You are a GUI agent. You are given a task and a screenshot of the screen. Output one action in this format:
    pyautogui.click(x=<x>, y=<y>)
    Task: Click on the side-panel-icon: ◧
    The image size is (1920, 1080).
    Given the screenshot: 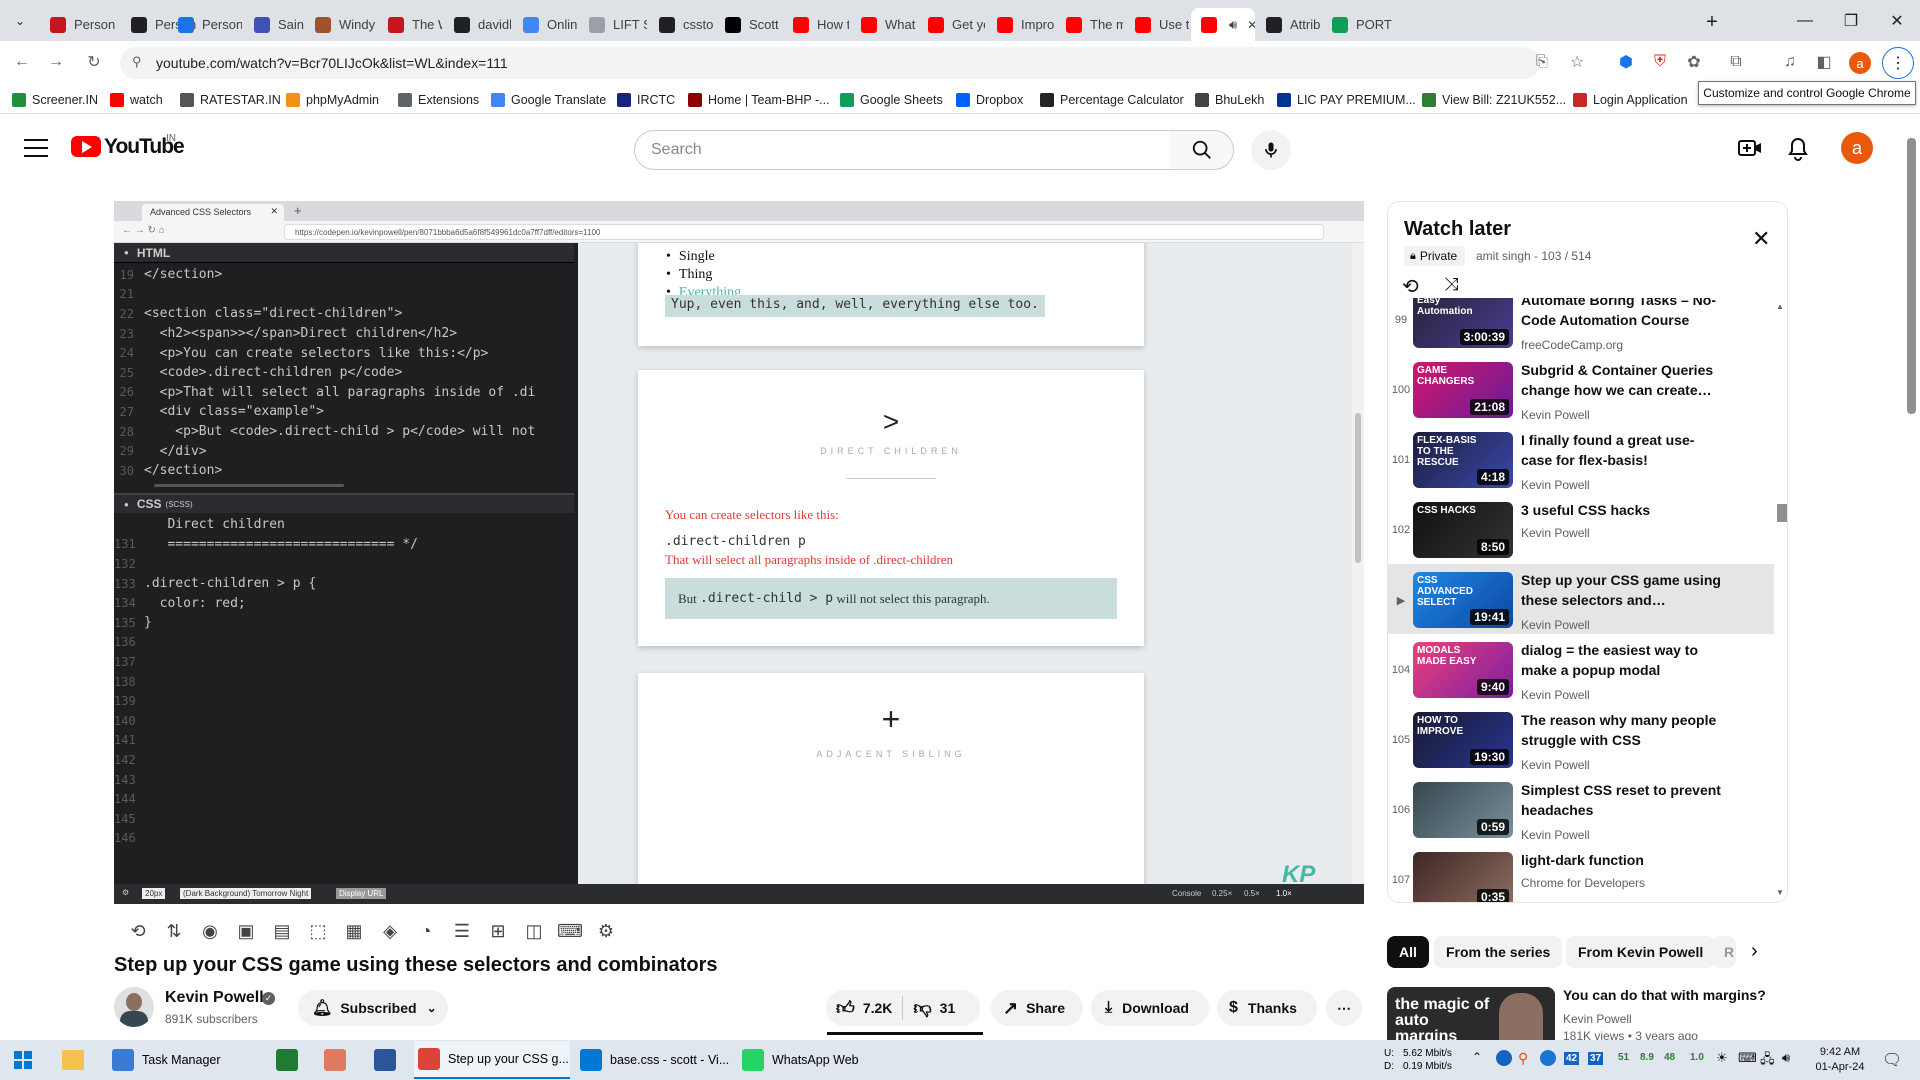 What is the action you would take?
    pyautogui.click(x=1824, y=62)
    